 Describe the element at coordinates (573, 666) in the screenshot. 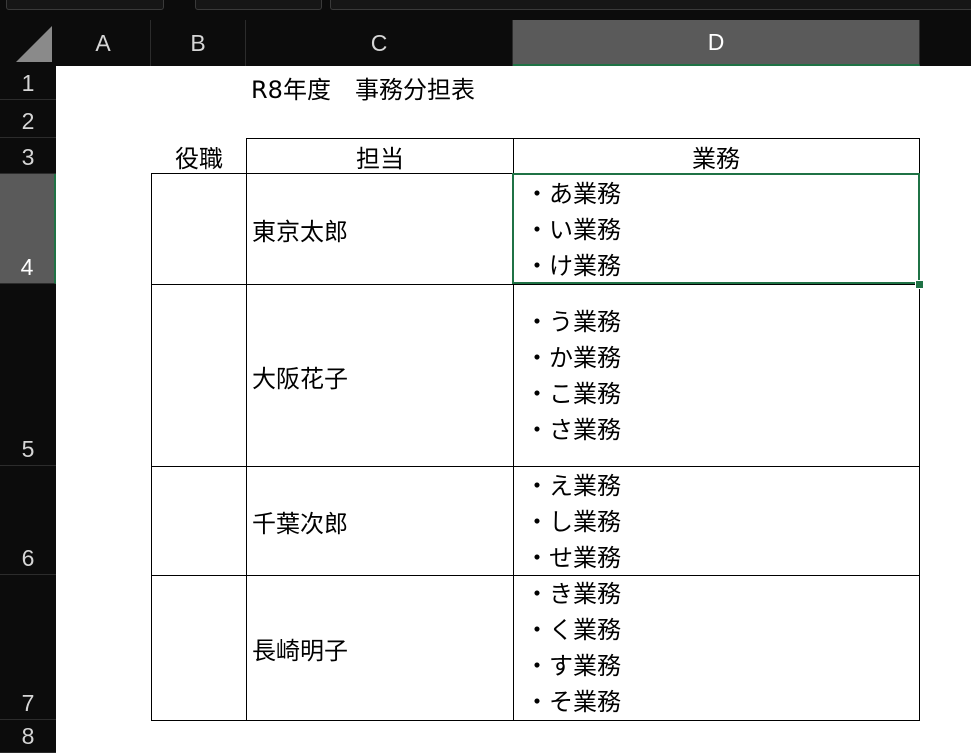

I see `duty-item: ・す業務` at that location.